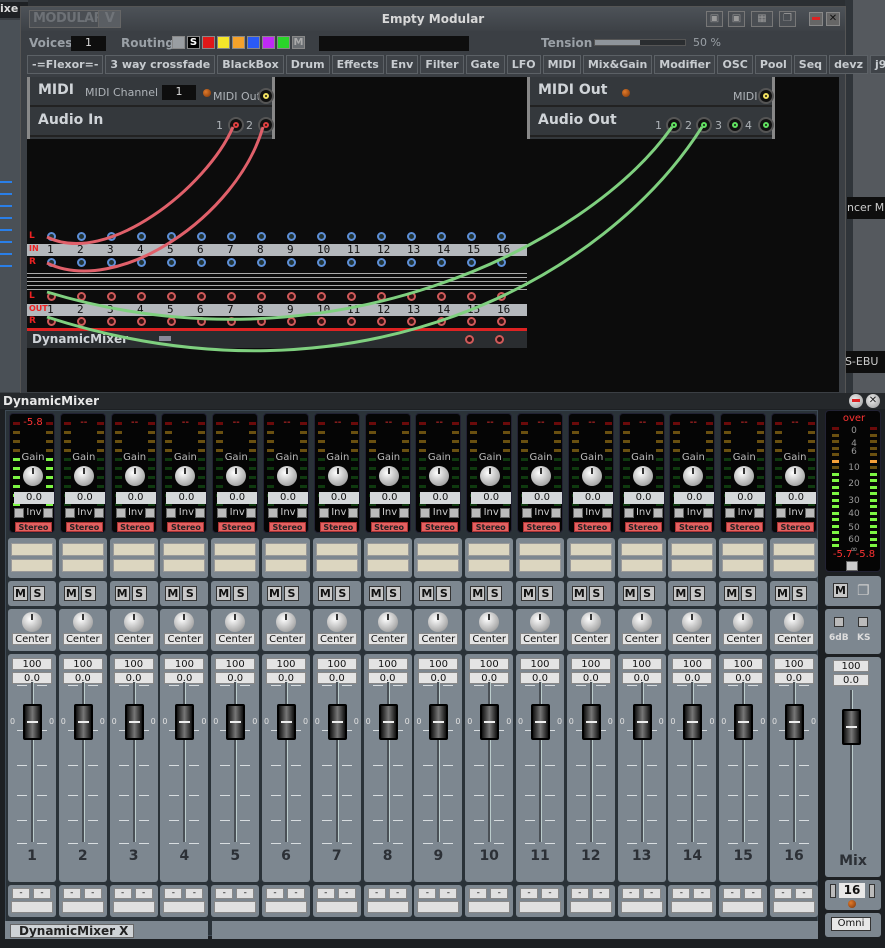 Image resolution: width=885 pixels, height=948 pixels. I want to click on routing-swatch-m: M, so click(298, 42).